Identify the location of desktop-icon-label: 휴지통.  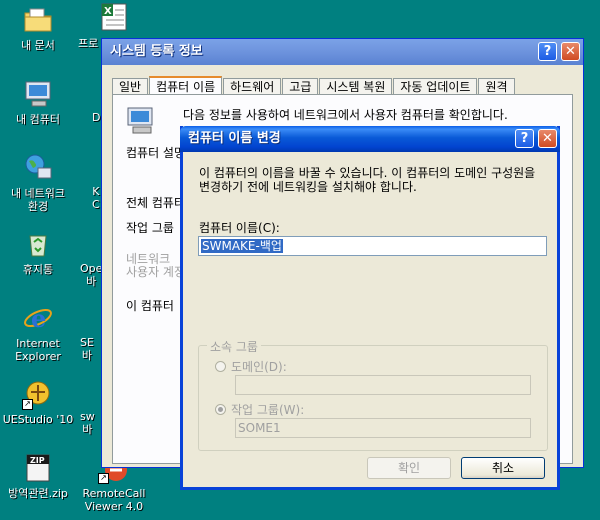
(38, 269).